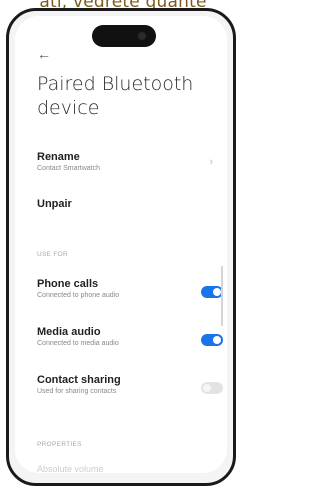  Describe the element at coordinates (130, 336) in the screenshot. I see `media-audio-row: Media audio Connected to media audio` at that location.